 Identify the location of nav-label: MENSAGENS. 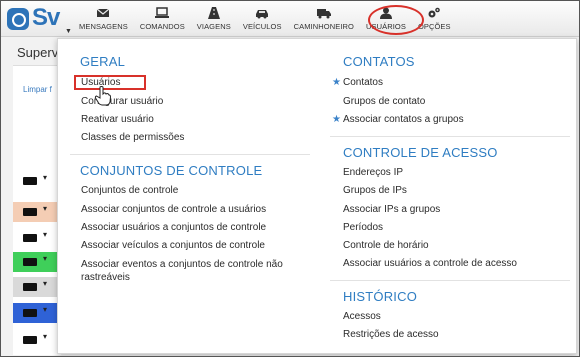
(103, 26).